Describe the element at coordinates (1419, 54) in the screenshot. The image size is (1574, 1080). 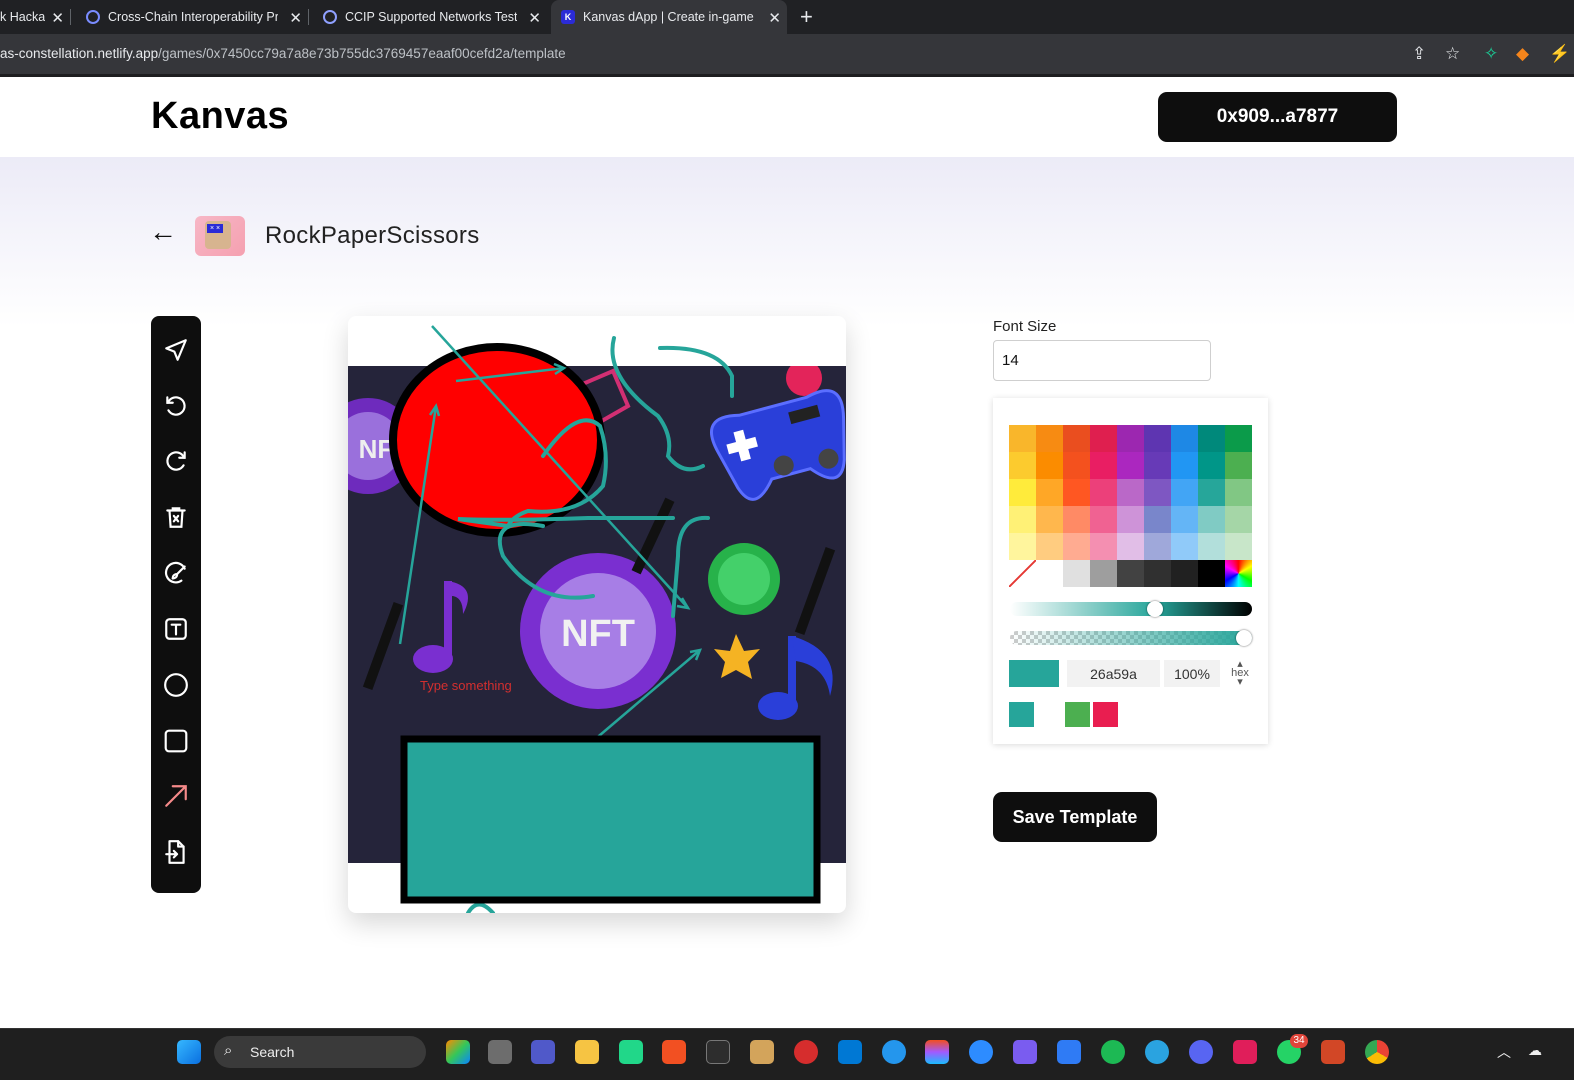
I see `share-icon: ⇪` at that location.